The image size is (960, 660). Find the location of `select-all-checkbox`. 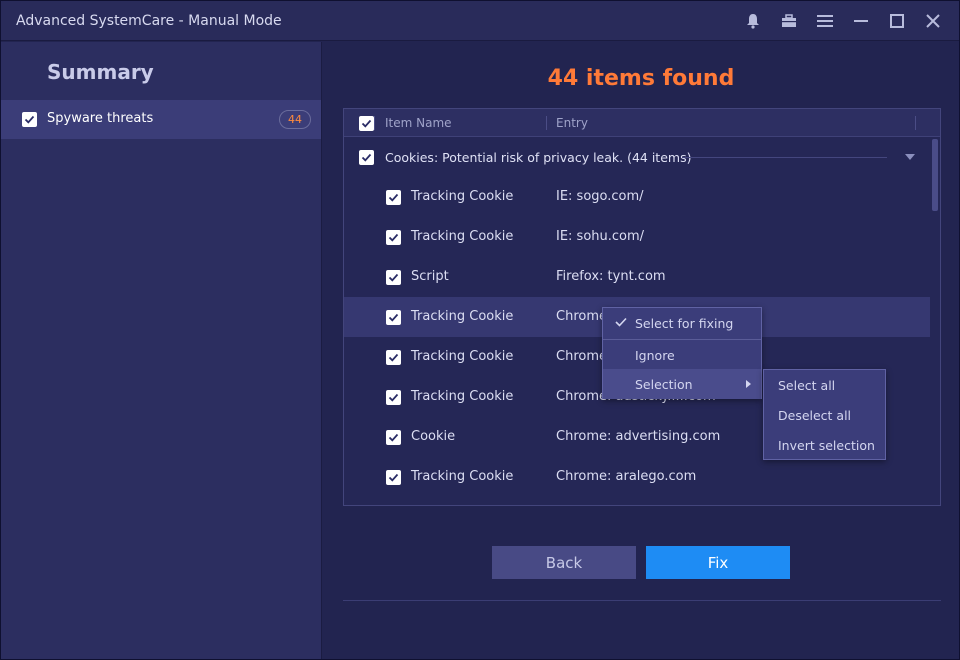

select-all-checkbox is located at coordinates (366, 123).